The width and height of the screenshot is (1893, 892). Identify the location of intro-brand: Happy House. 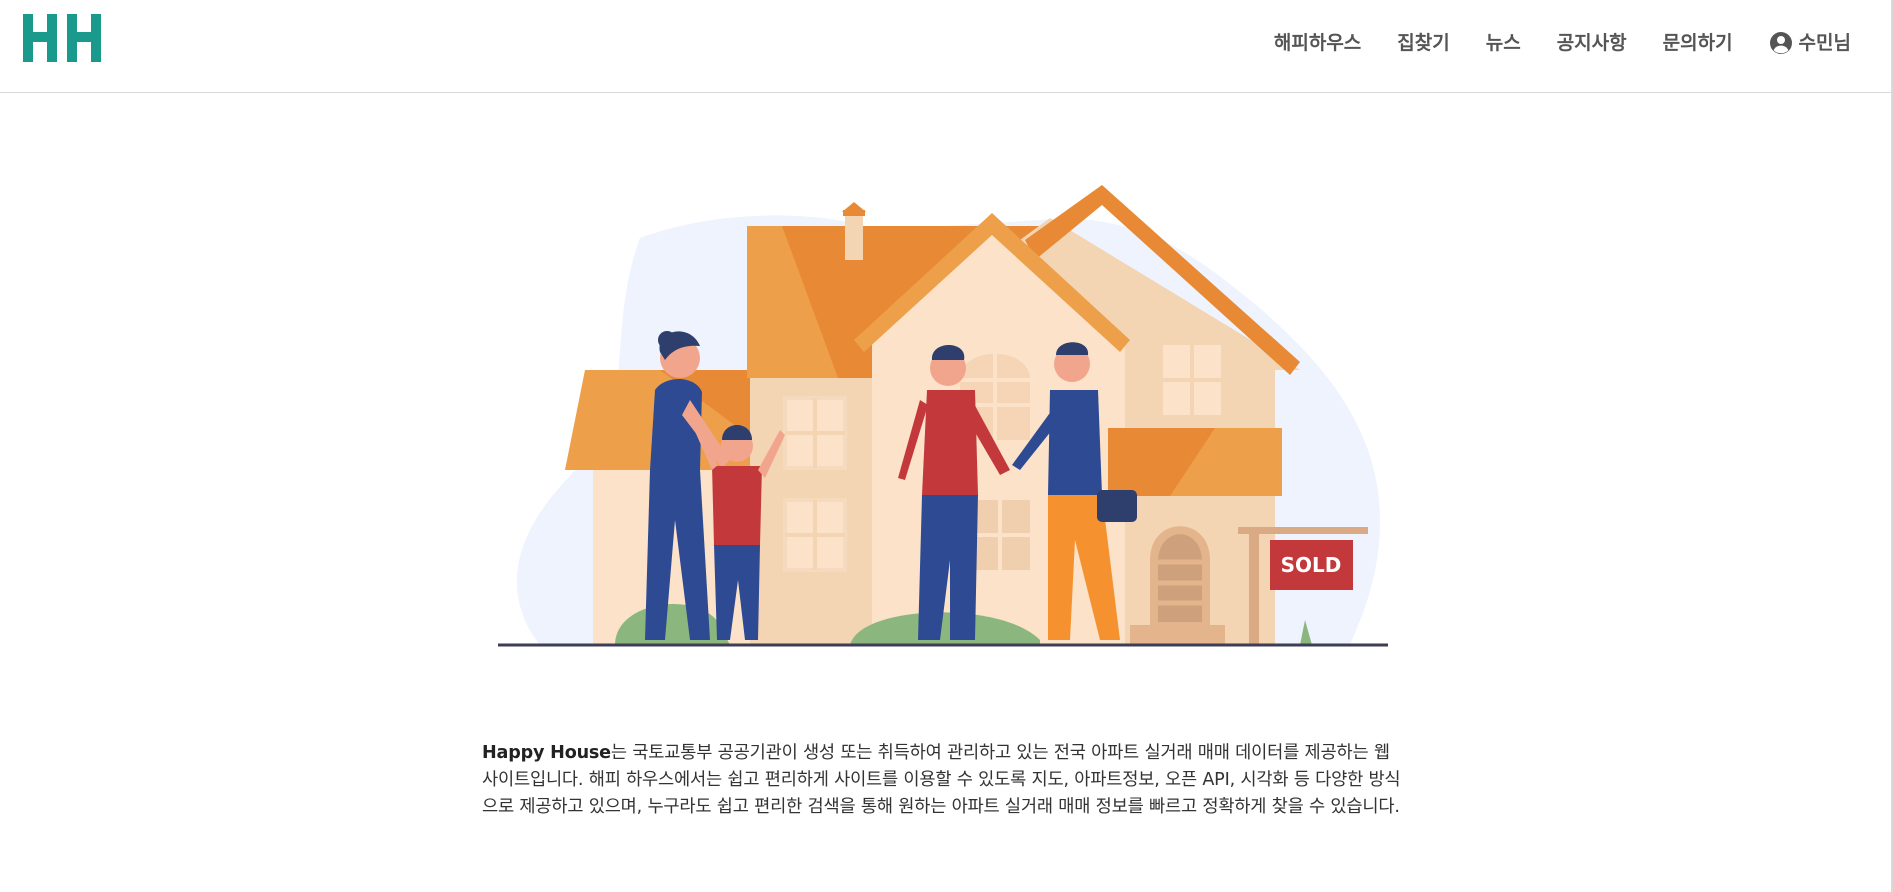
(546, 752).